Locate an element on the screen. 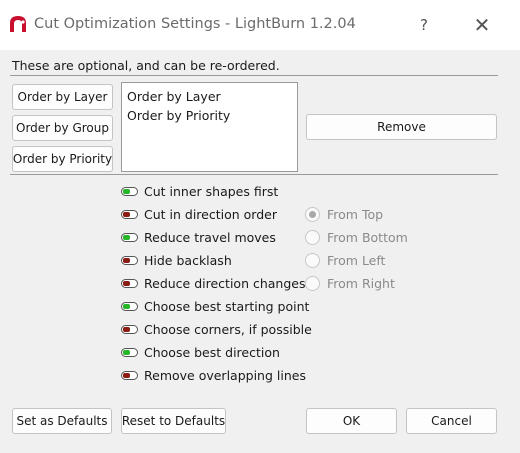  radio-label: From Left is located at coordinates (356, 260).